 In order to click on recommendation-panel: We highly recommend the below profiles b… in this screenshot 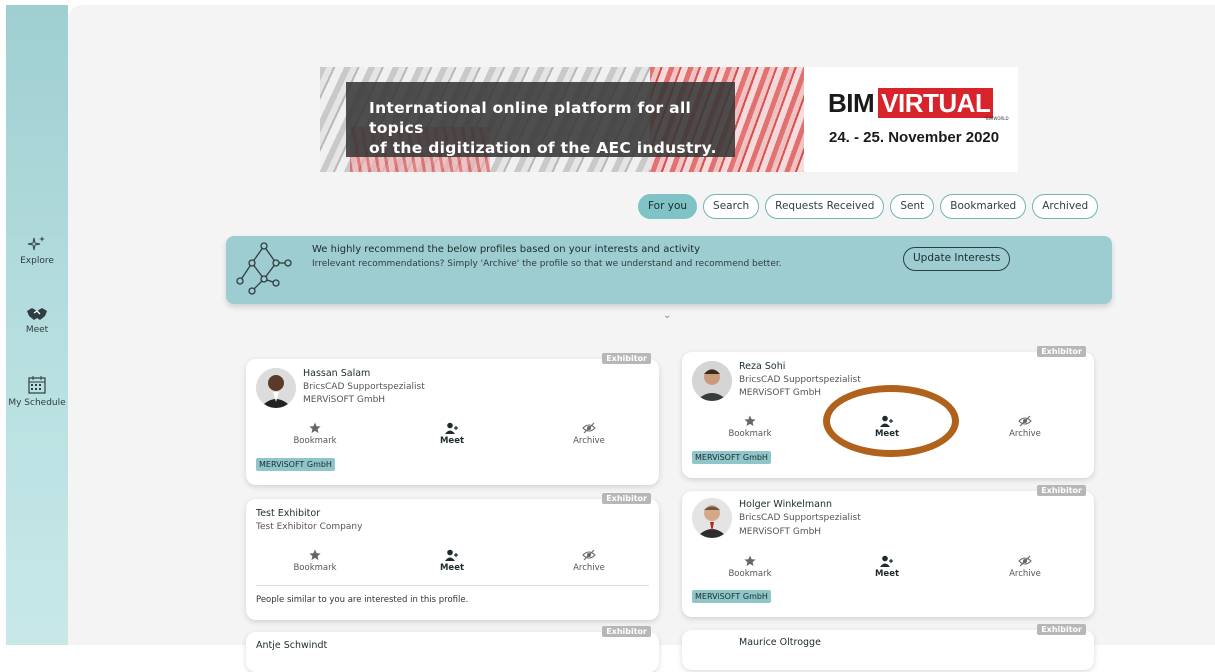, I will do `click(669, 270)`.